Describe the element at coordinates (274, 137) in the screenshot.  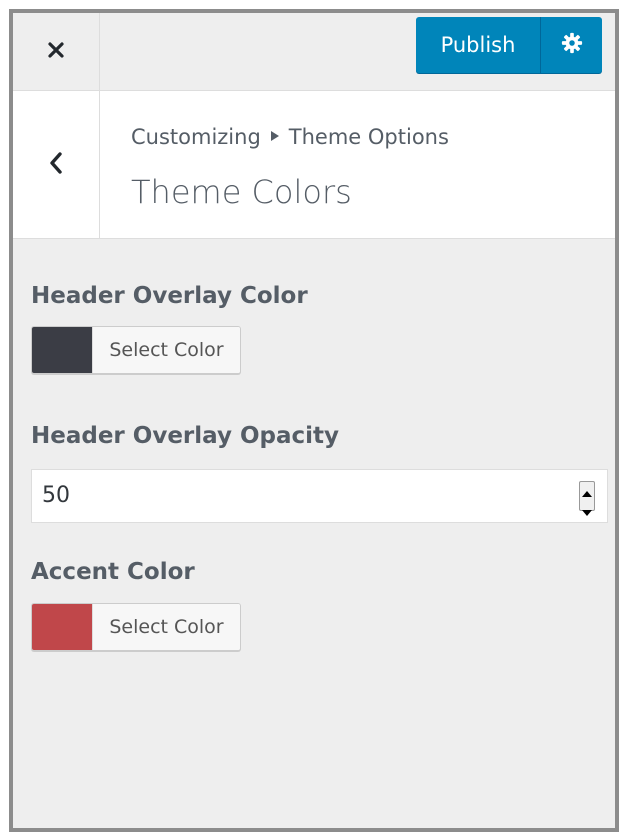
I see `triangle-right-icon` at that location.